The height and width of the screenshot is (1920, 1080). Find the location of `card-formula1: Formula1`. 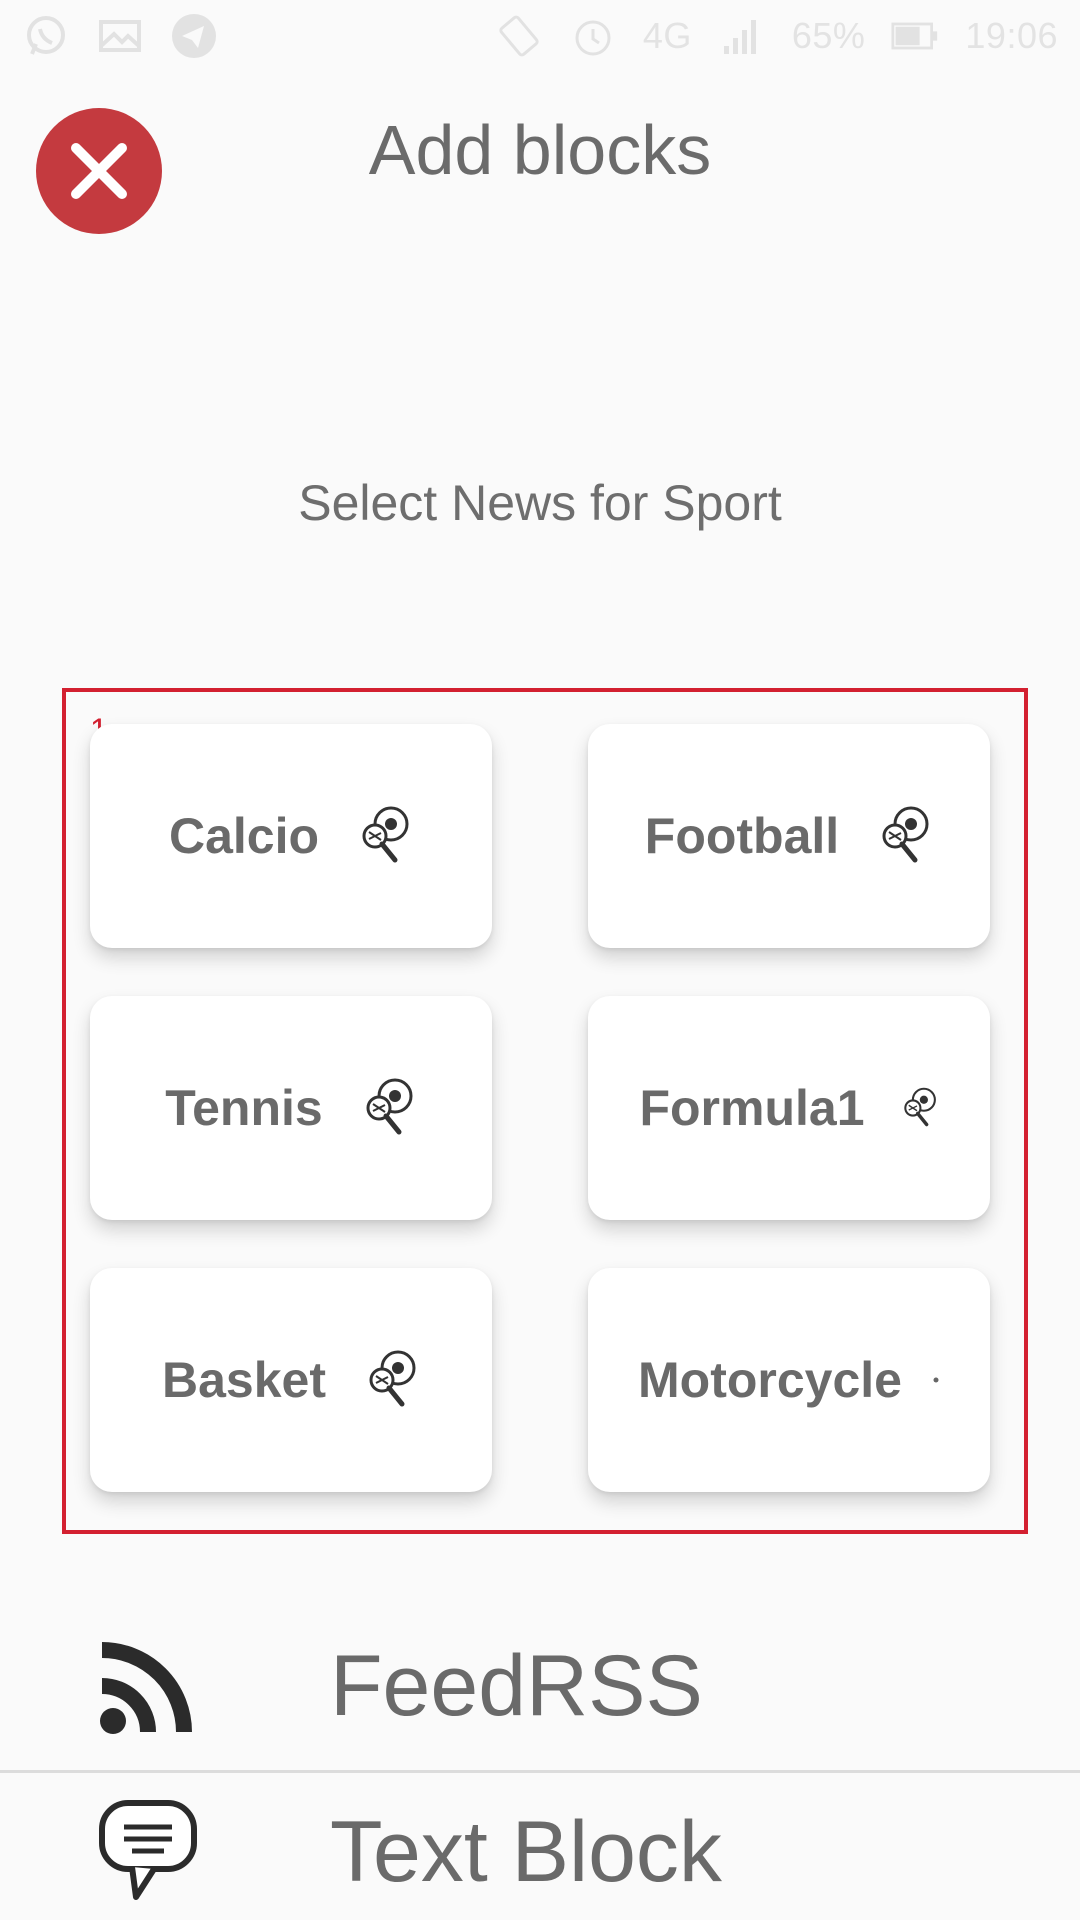

card-formula1: Formula1 is located at coordinates (789, 1108).